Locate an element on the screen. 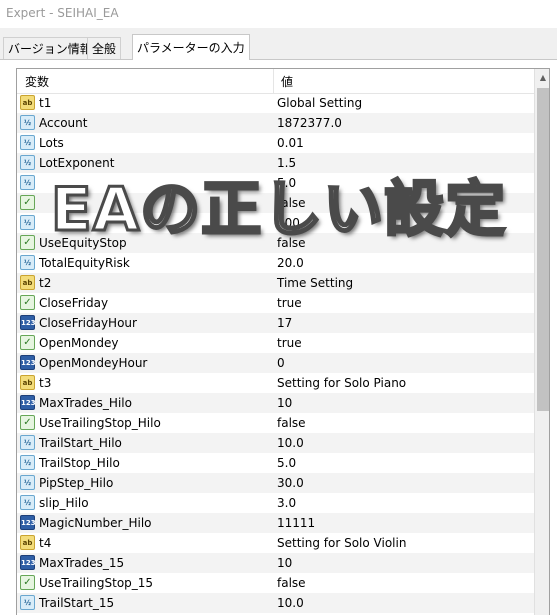  parameter-value: 20.0 is located at coordinates (290, 263).